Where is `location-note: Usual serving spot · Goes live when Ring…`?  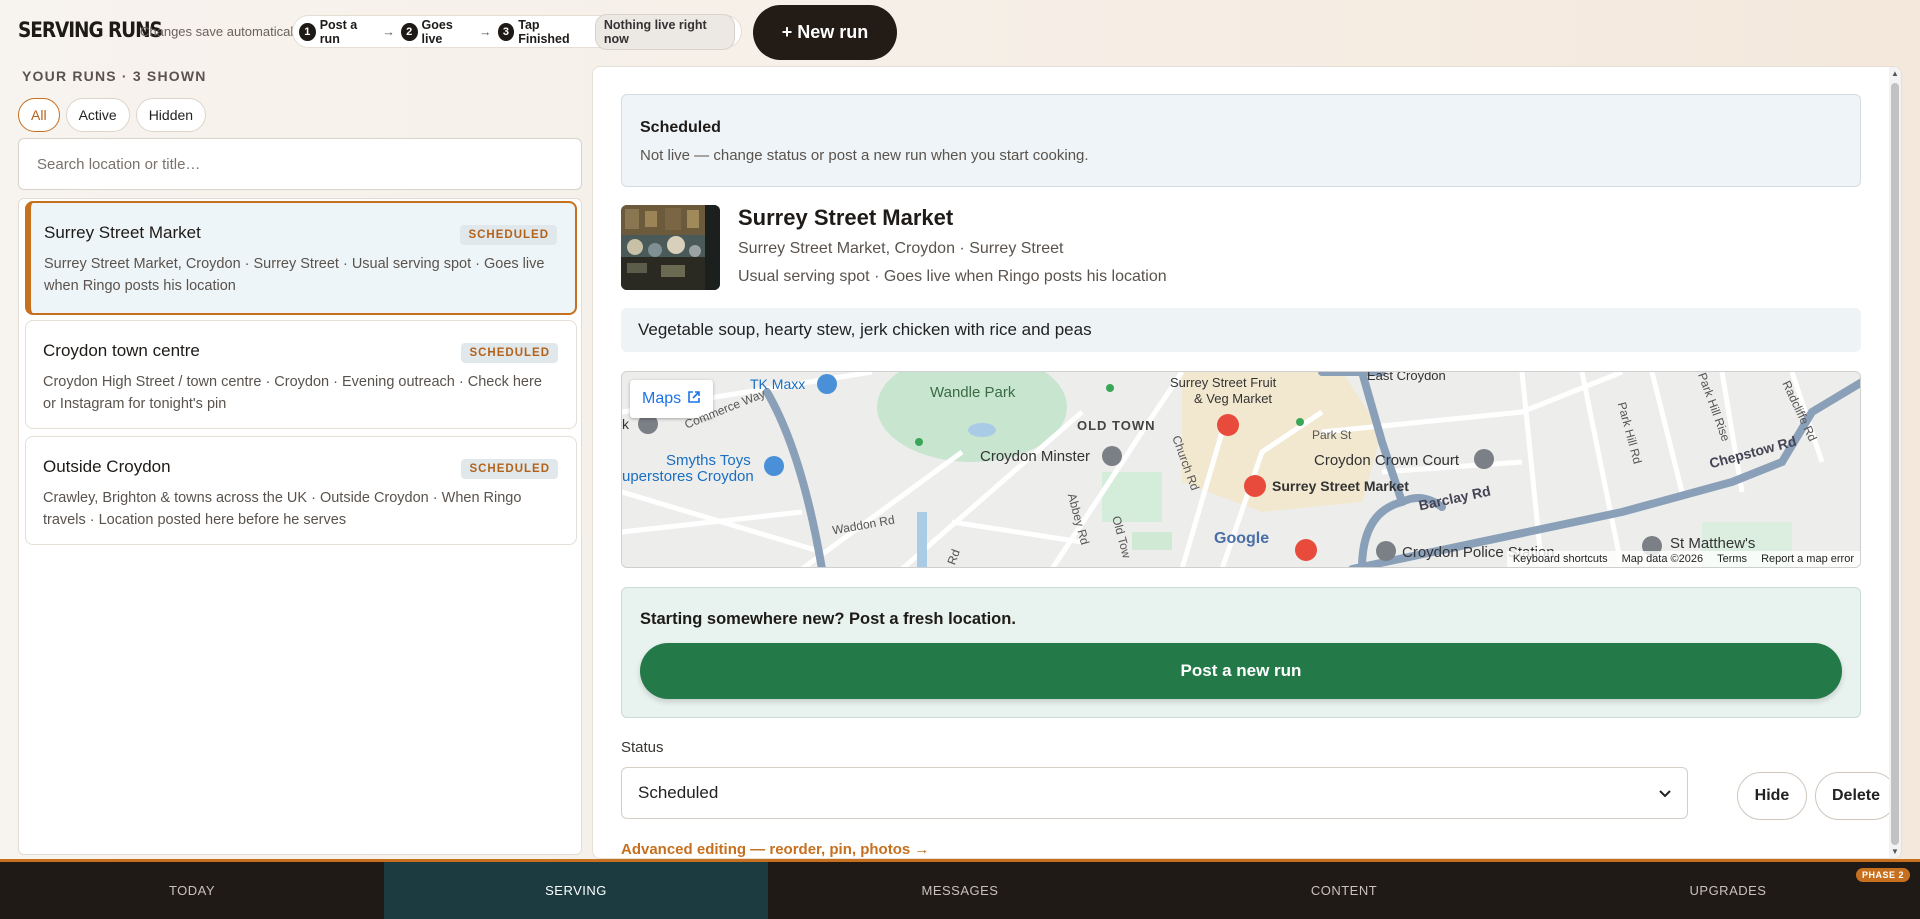 location-note: Usual serving spot · Goes live when Ring… is located at coordinates (952, 276).